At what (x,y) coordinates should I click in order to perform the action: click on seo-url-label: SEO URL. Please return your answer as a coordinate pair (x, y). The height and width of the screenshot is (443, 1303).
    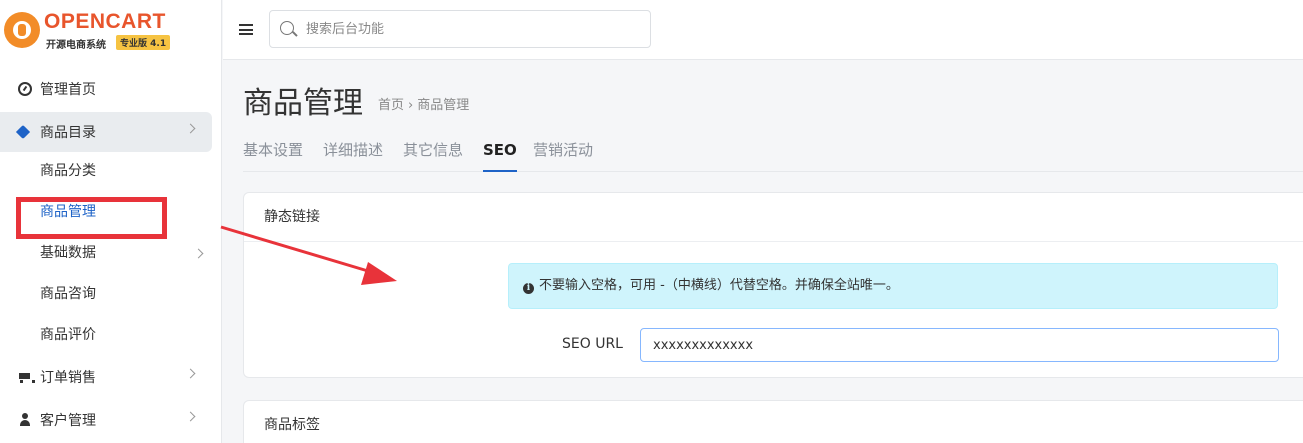
    Looking at the image, I should click on (592, 344).